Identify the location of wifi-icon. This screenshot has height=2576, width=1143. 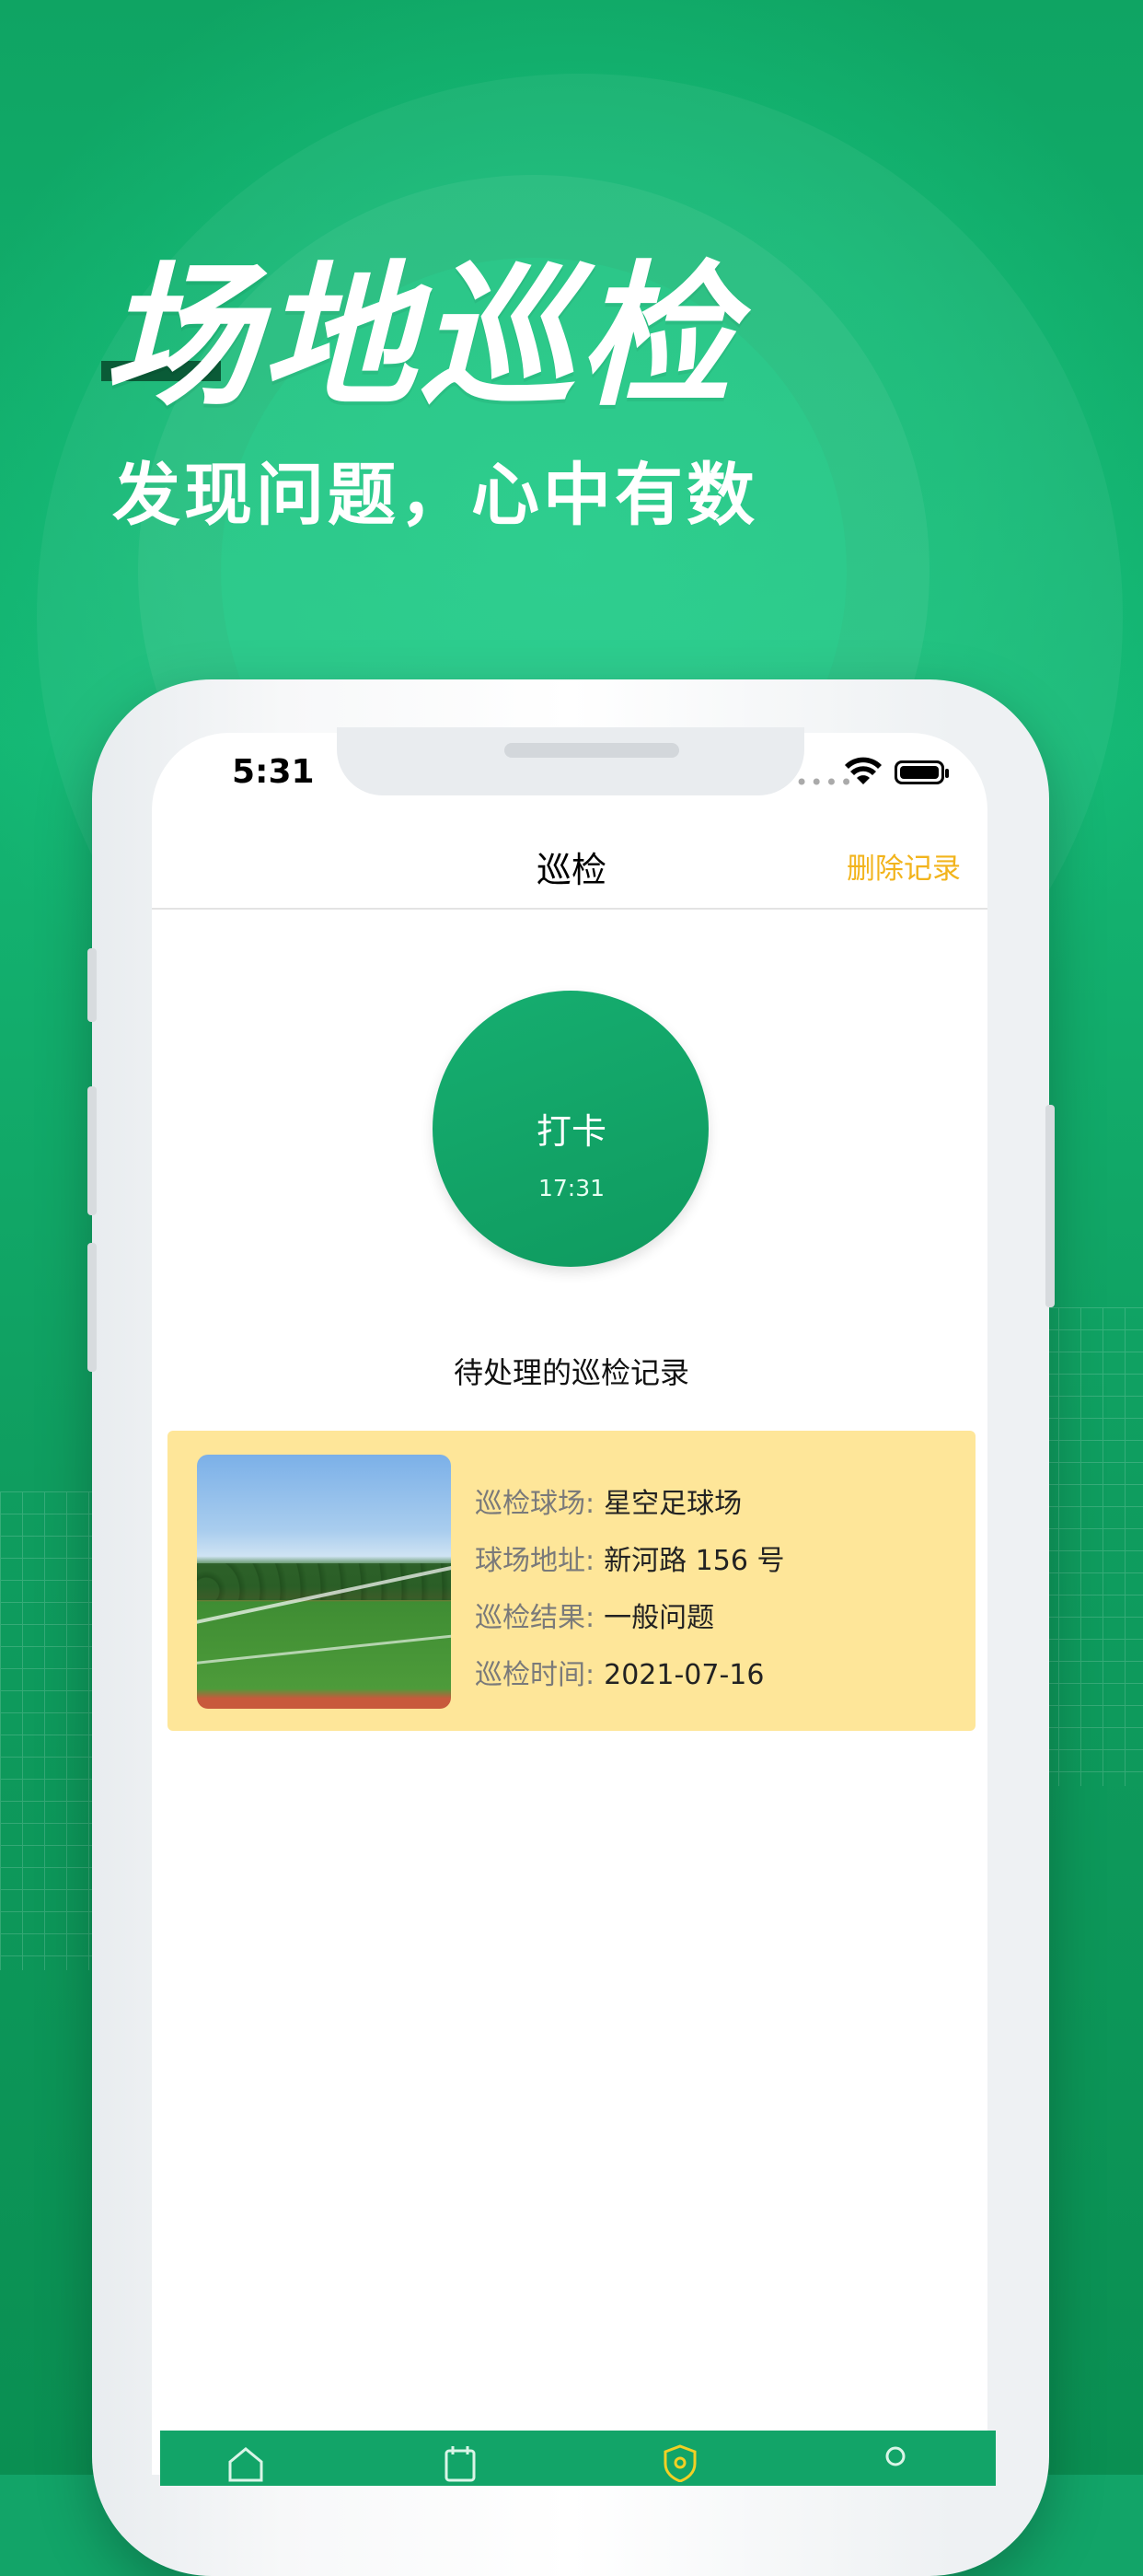
(863, 770).